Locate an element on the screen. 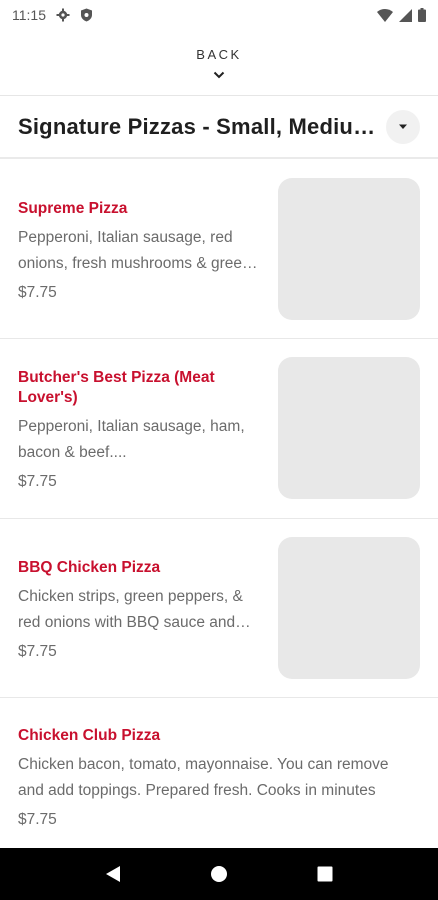  category-dropdown-button is located at coordinates (403, 127).